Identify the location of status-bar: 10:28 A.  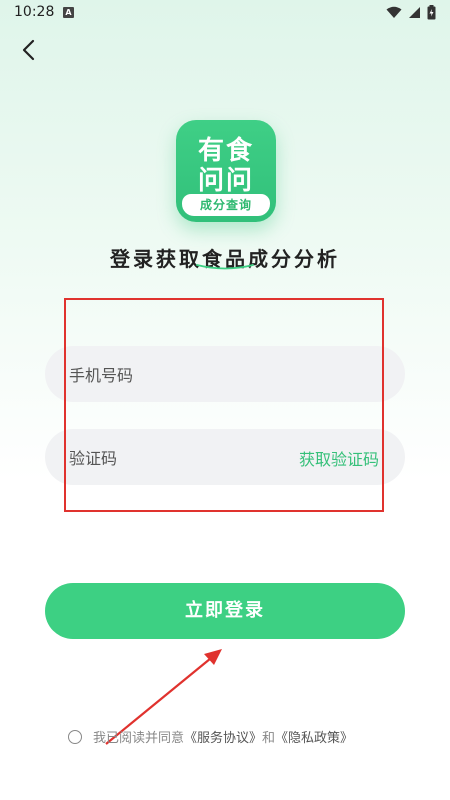
(225, 13).